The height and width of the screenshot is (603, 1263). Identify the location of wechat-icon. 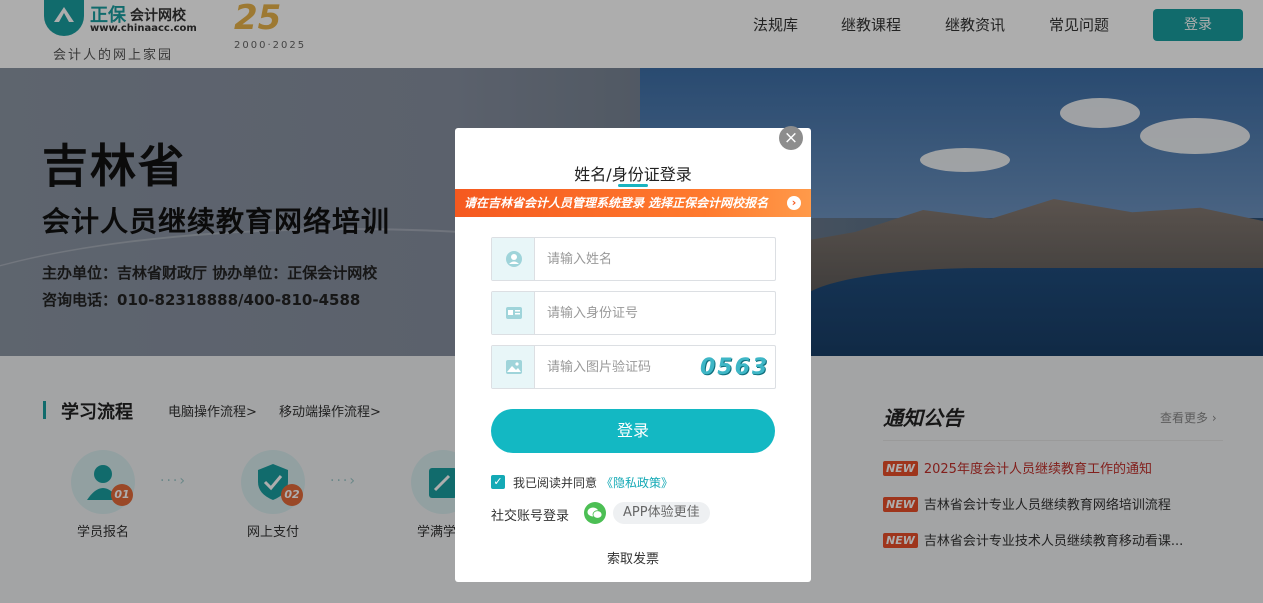
(595, 513).